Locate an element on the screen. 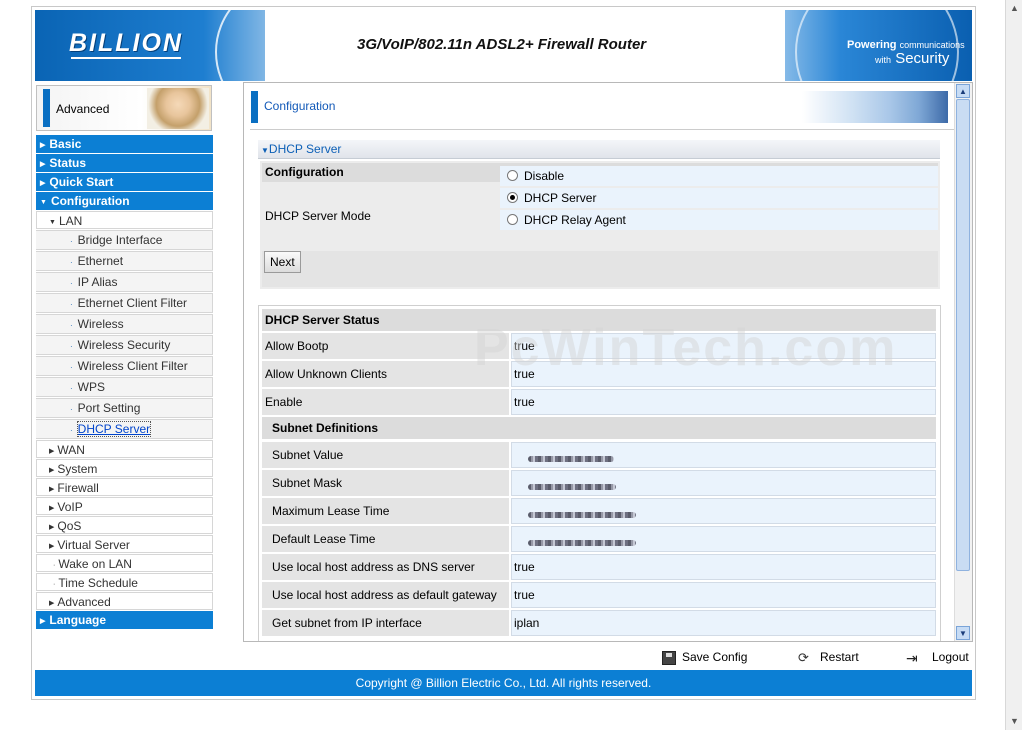  sidebar-item-wps: · WPS is located at coordinates (124, 387).